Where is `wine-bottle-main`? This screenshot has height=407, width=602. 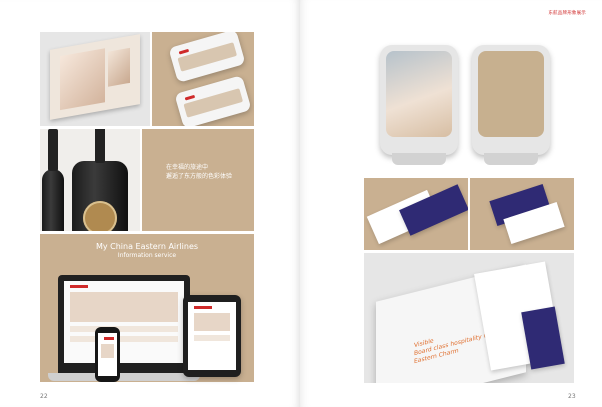 wine-bottle-main is located at coordinates (100, 180).